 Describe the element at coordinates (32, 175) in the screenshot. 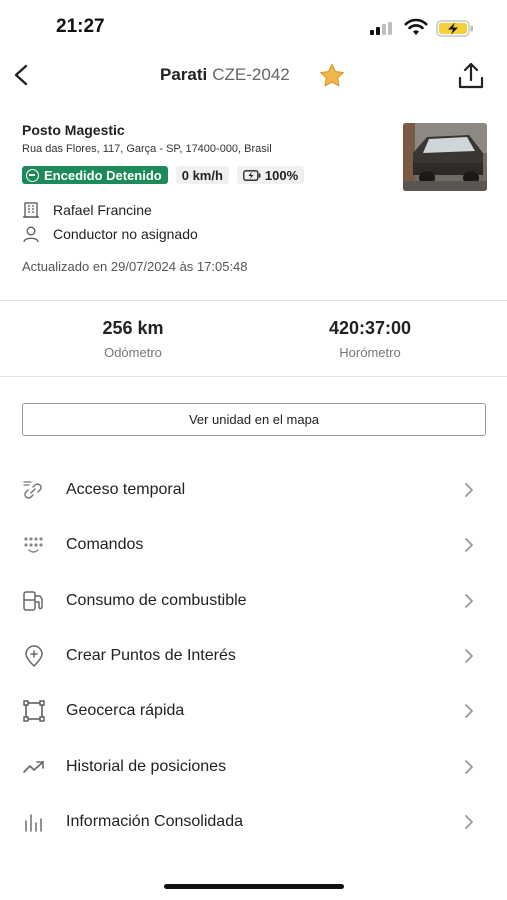

I see `minus-circle-icon` at that location.